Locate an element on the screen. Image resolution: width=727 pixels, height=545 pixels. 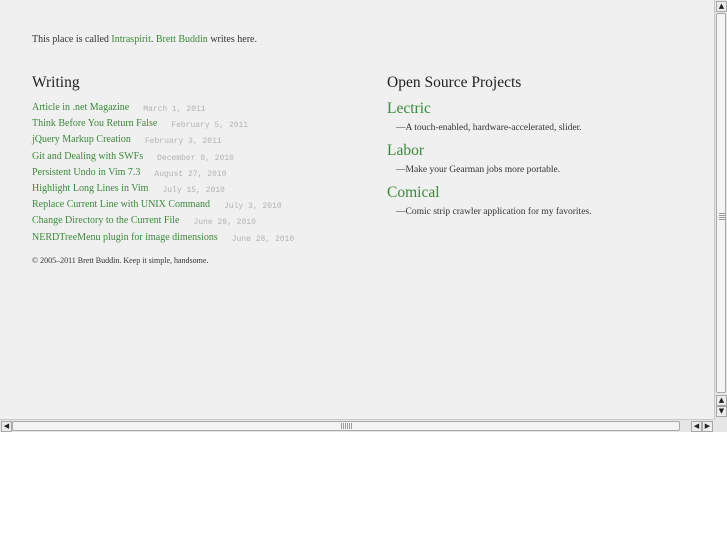
scroll-up-button: ▲ is located at coordinates (721, 400).